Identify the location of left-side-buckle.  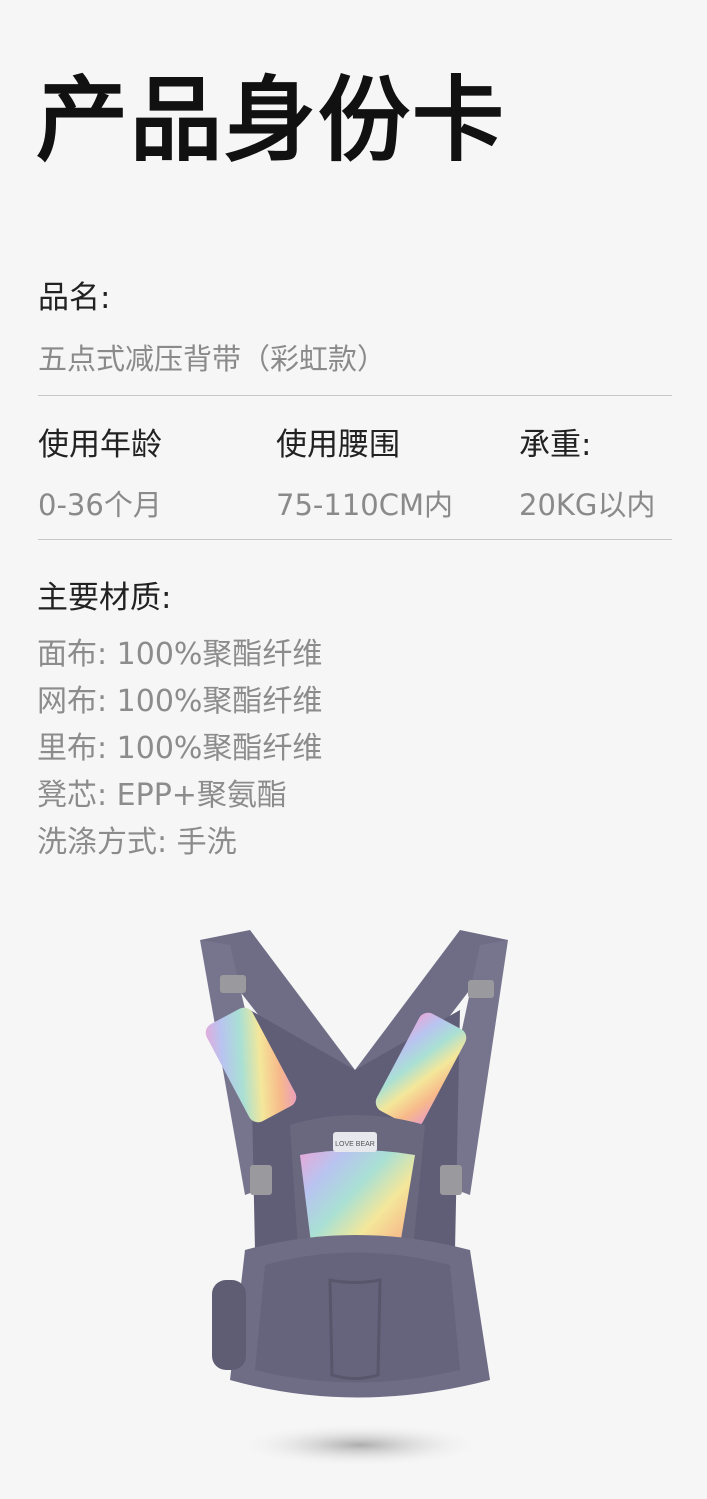
(261, 1180).